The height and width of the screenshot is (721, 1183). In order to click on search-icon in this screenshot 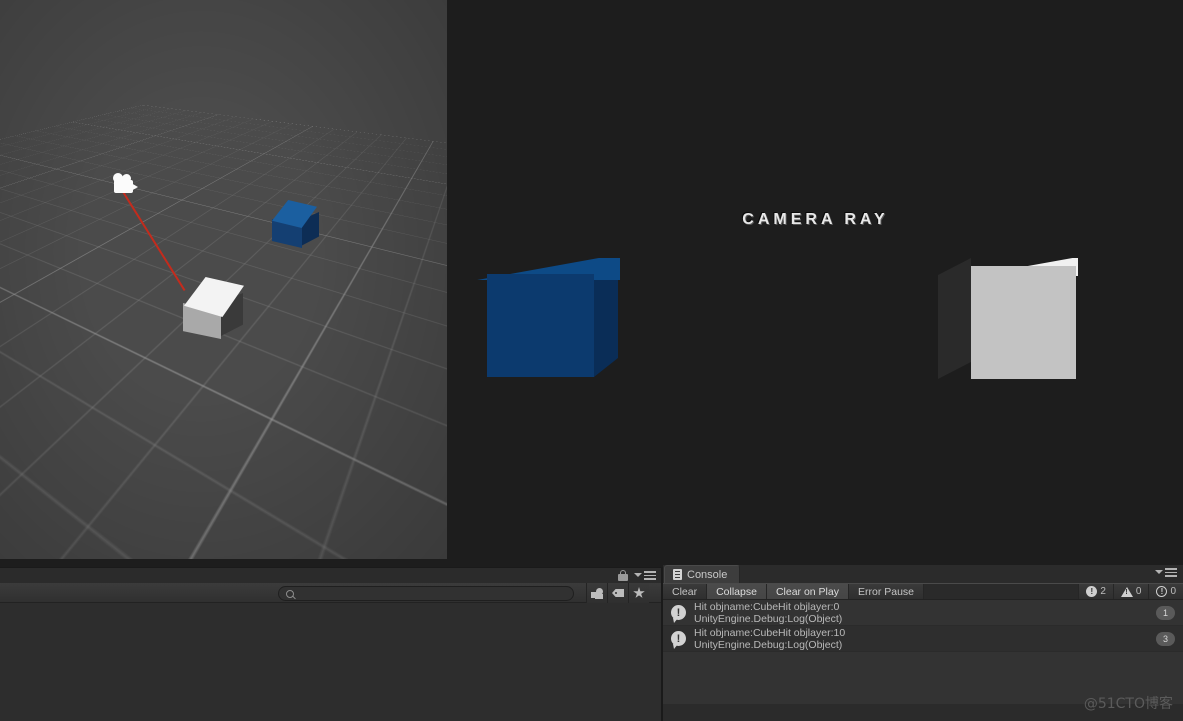, I will do `click(290, 593)`.